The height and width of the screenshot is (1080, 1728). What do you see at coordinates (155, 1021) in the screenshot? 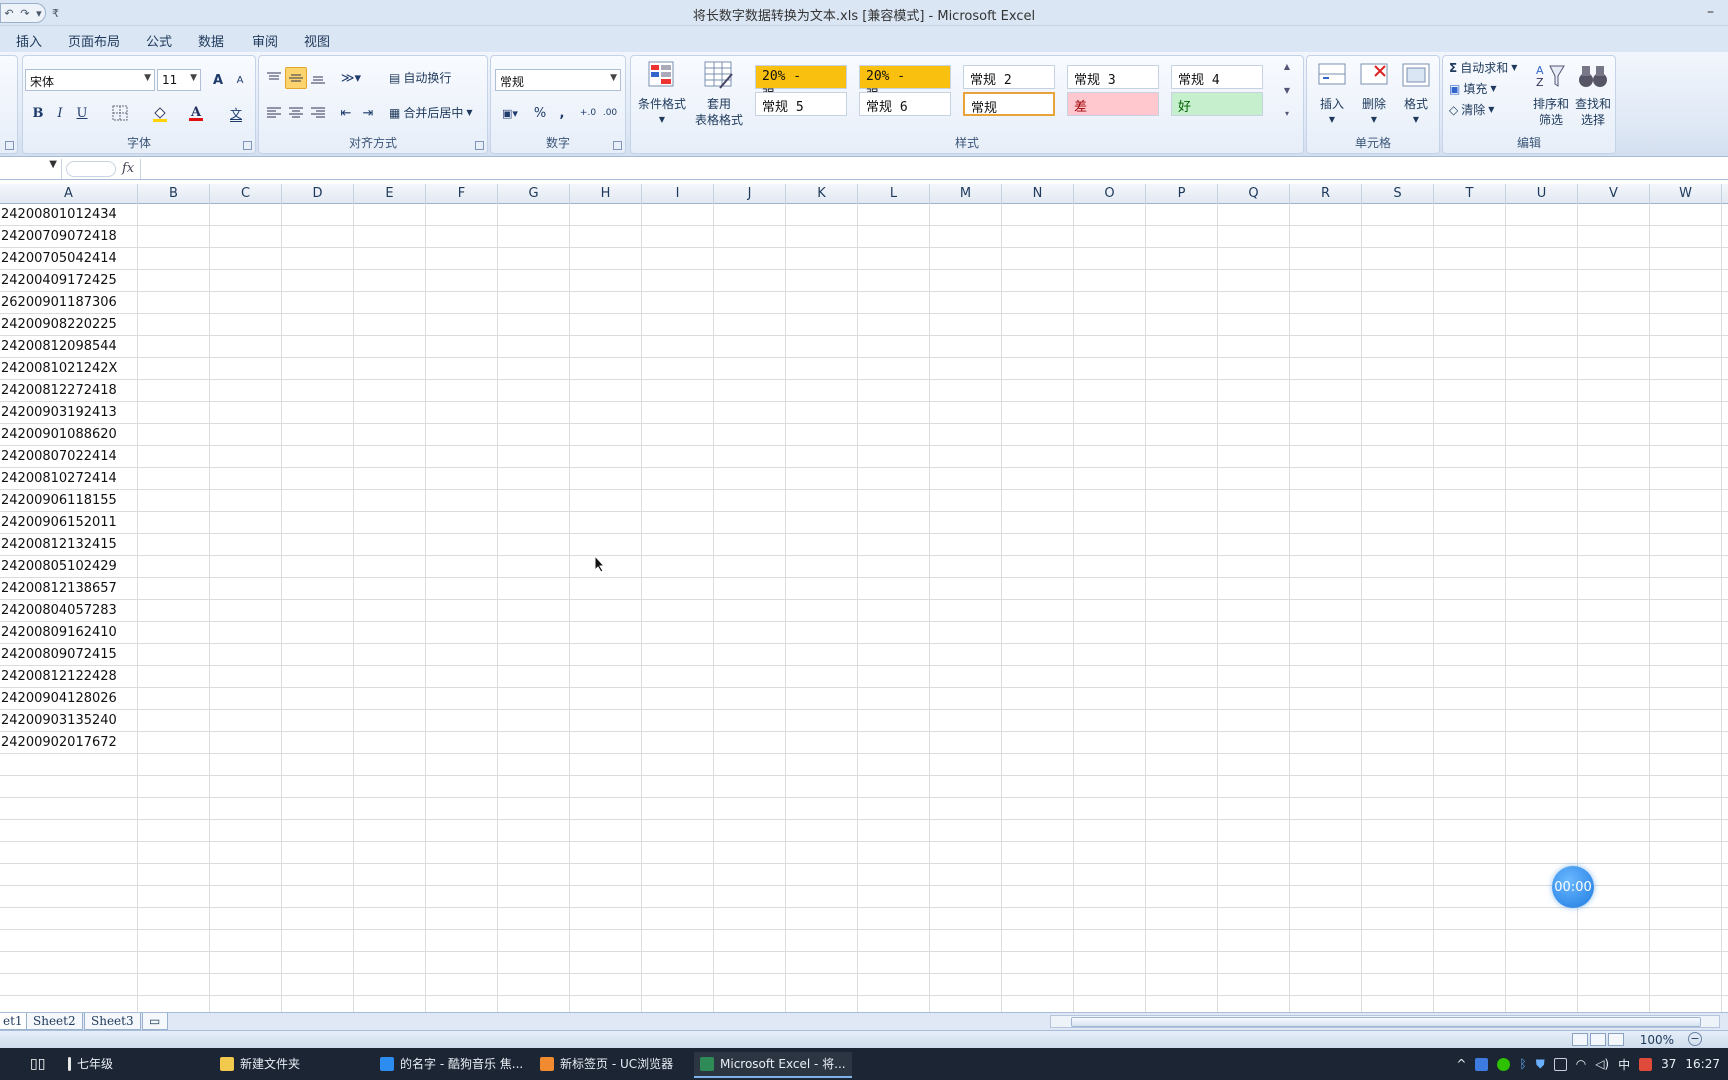
I see `insert-sheet-button: ▭` at bounding box center [155, 1021].